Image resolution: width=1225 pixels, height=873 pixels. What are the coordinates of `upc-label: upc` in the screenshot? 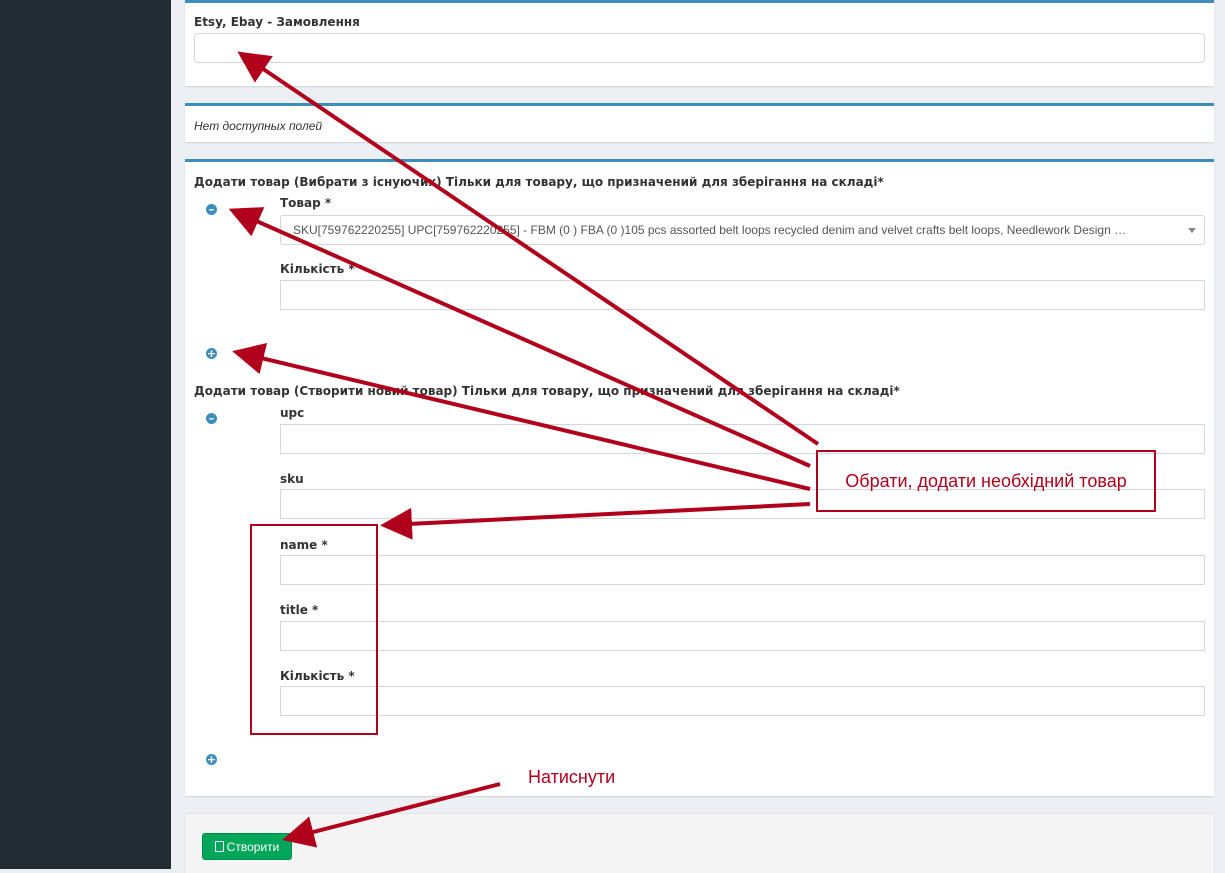 It's located at (292, 413).